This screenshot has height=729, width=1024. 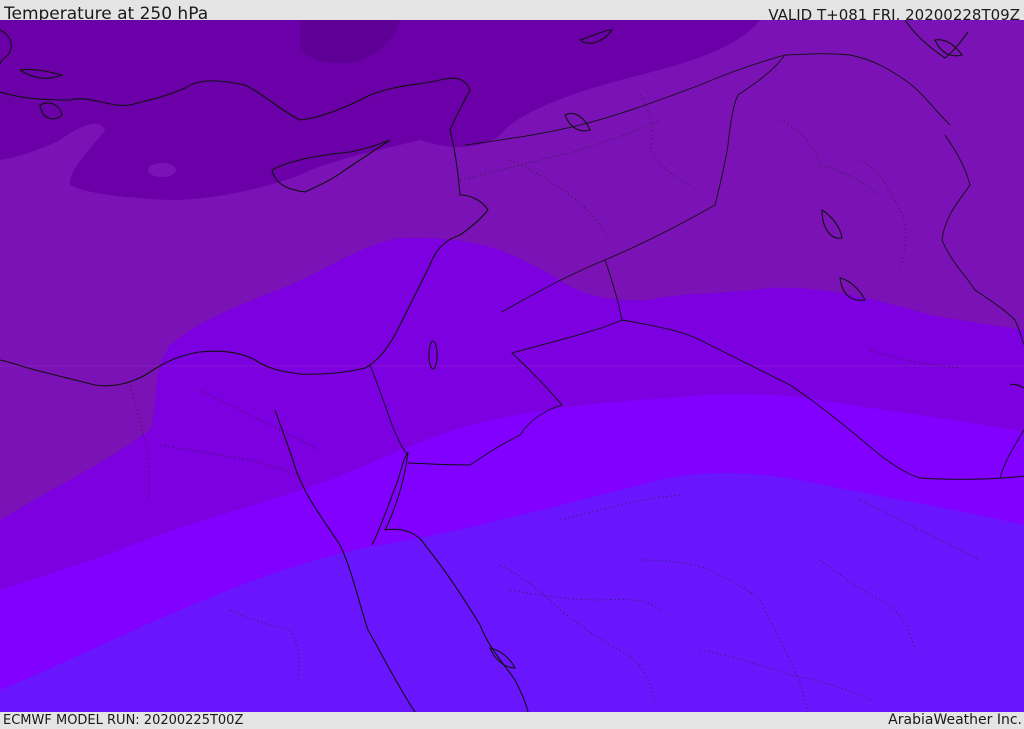 What do you see at coordinates (955, 720) in the screenshot?
I see `brand-credit: ArabiaWeather Inc.` at bounding box center [955, 720].